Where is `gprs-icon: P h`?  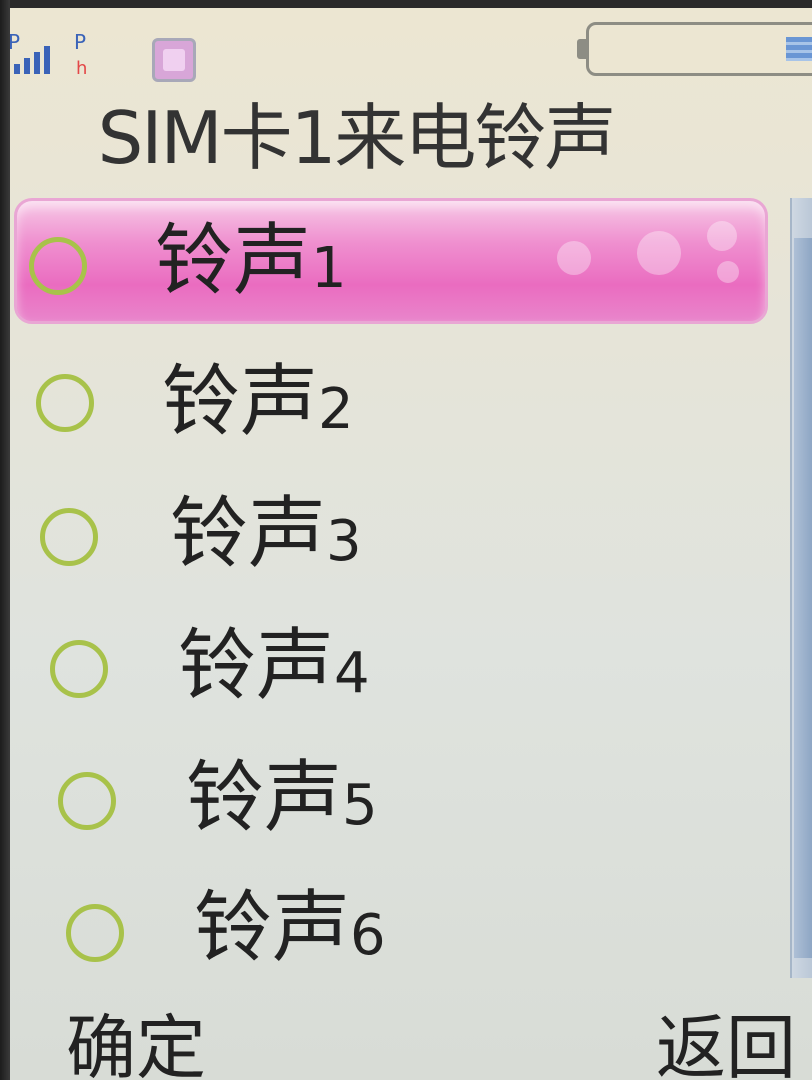 gprs-icon: P h is located at coordinates (86, 56).